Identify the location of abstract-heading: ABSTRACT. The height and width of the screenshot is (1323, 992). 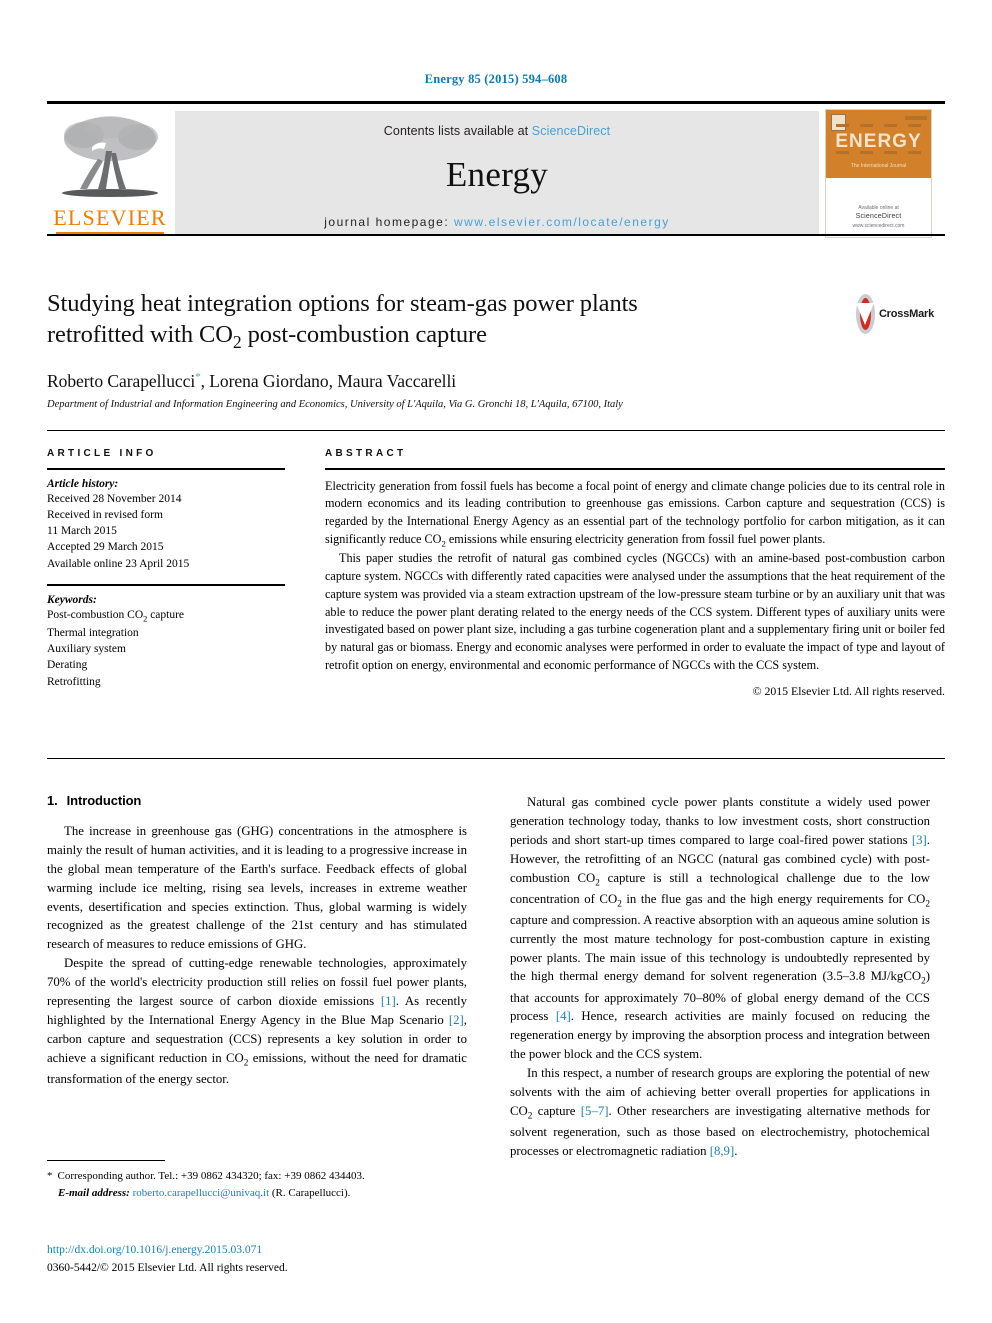
(366, 453).